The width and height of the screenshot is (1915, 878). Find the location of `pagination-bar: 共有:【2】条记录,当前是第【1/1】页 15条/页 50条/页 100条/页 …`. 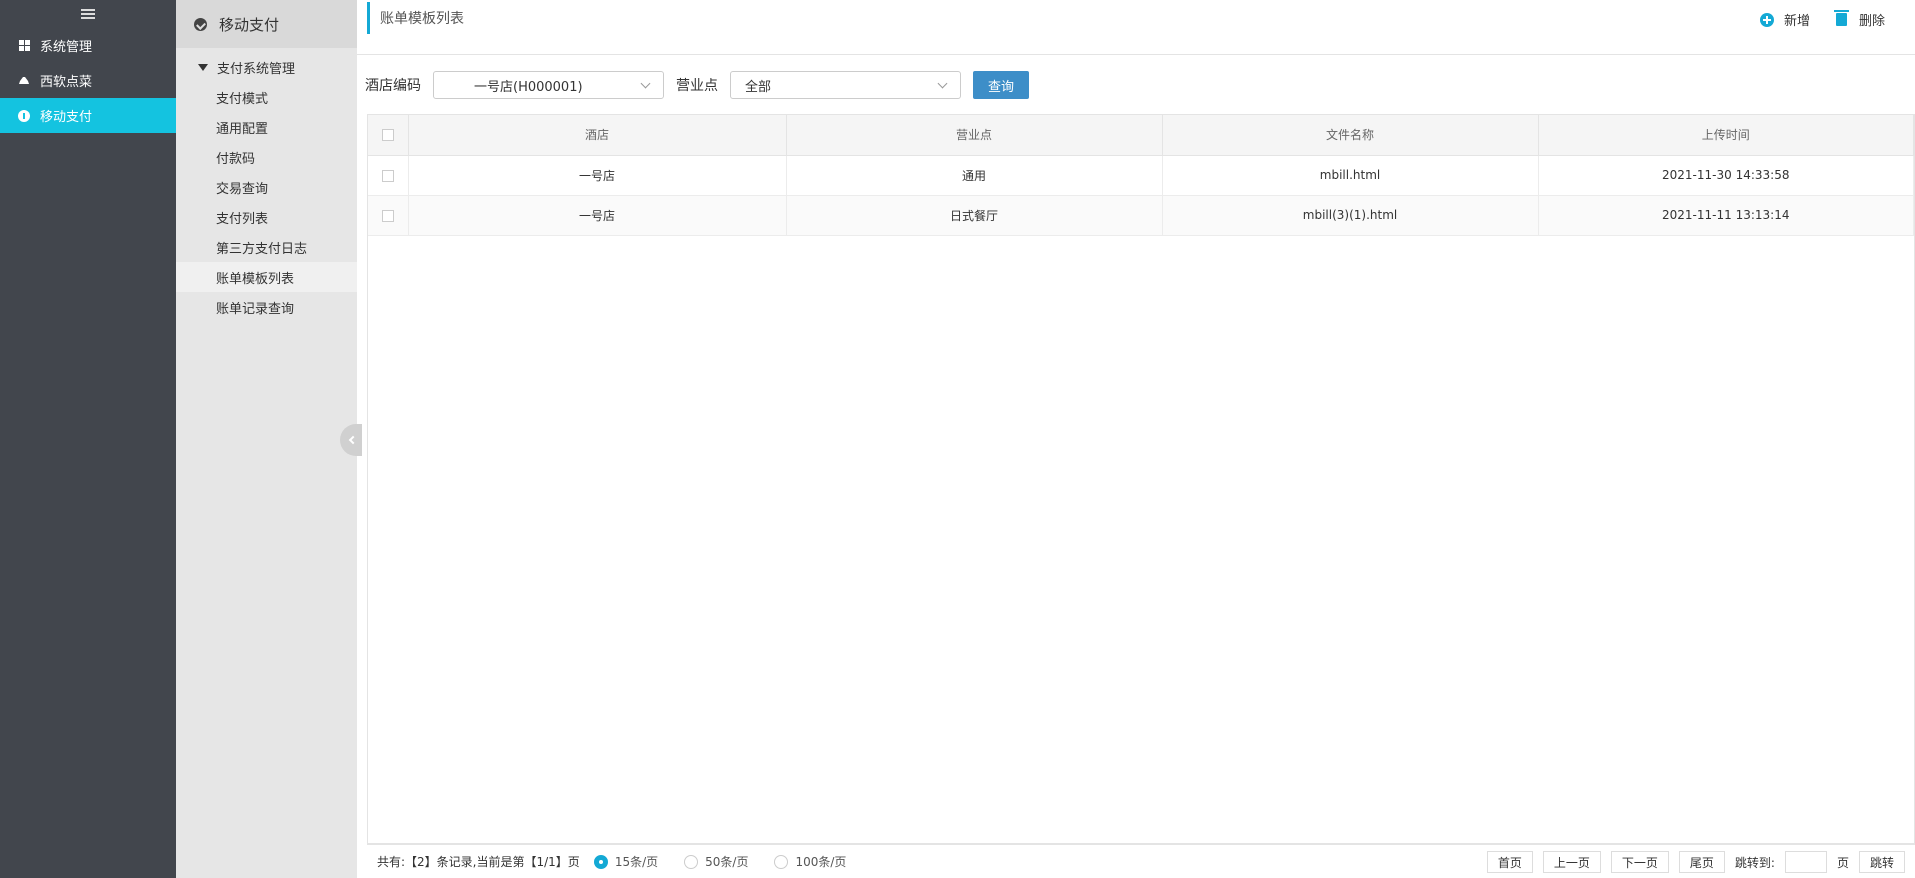

pagination-bar: 共有:【2】条记录,当前是第【1/1】页 15条/页 50条/页 100条/页 … is located at coordinates (1141, 861).